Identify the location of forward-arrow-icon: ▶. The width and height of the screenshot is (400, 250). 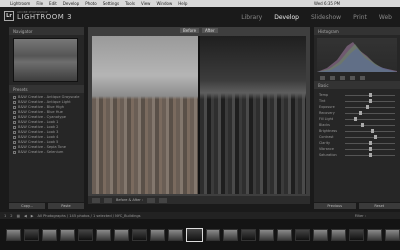
(32, 216).